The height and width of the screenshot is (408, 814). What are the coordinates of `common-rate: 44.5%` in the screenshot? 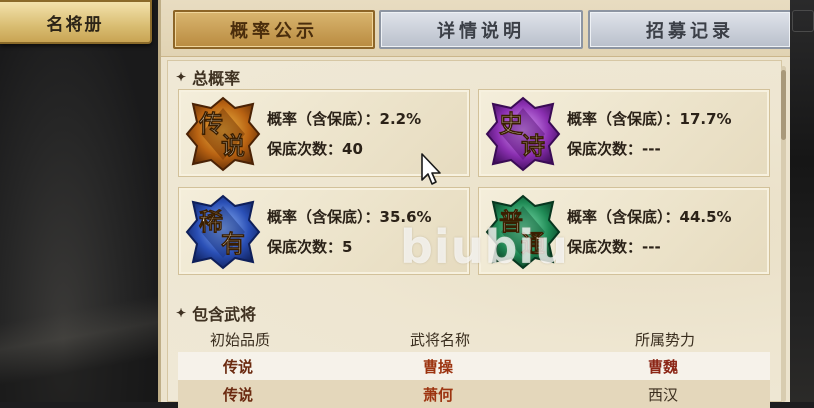 It's located at (705, 217).